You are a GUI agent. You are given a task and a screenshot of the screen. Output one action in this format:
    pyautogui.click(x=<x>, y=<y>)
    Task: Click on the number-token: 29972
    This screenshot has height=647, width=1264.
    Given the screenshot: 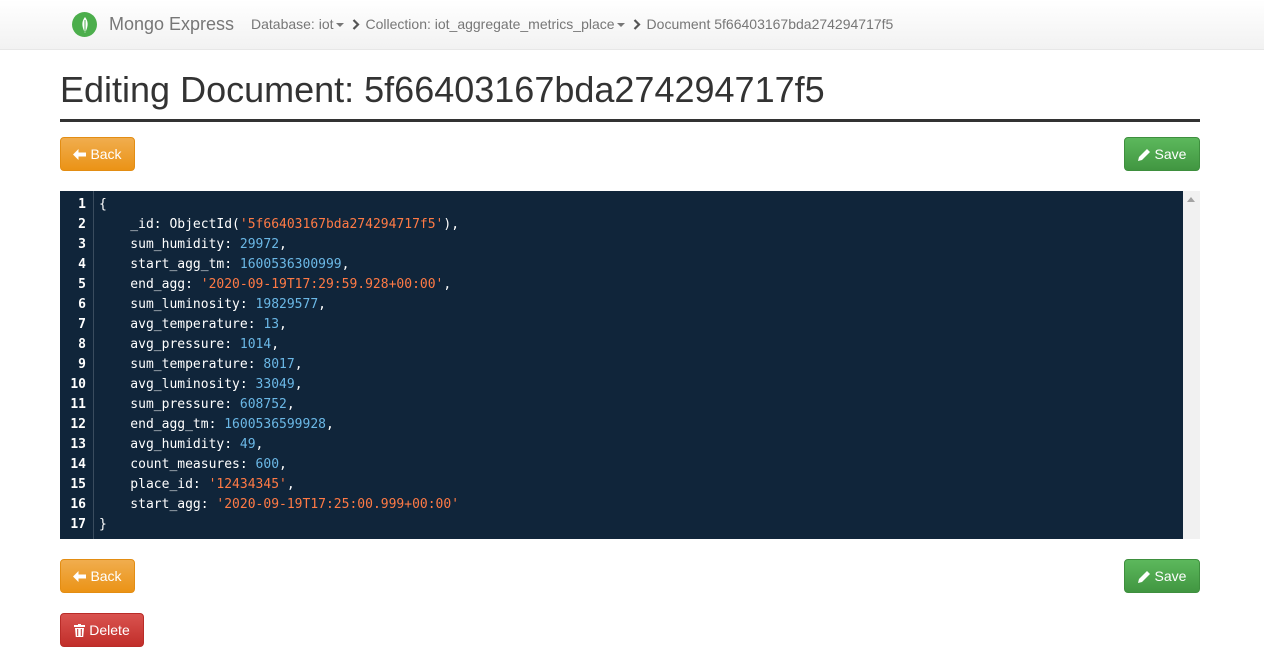 What is the action you would take?
    pyautogui.click(x=259, y=244)
    